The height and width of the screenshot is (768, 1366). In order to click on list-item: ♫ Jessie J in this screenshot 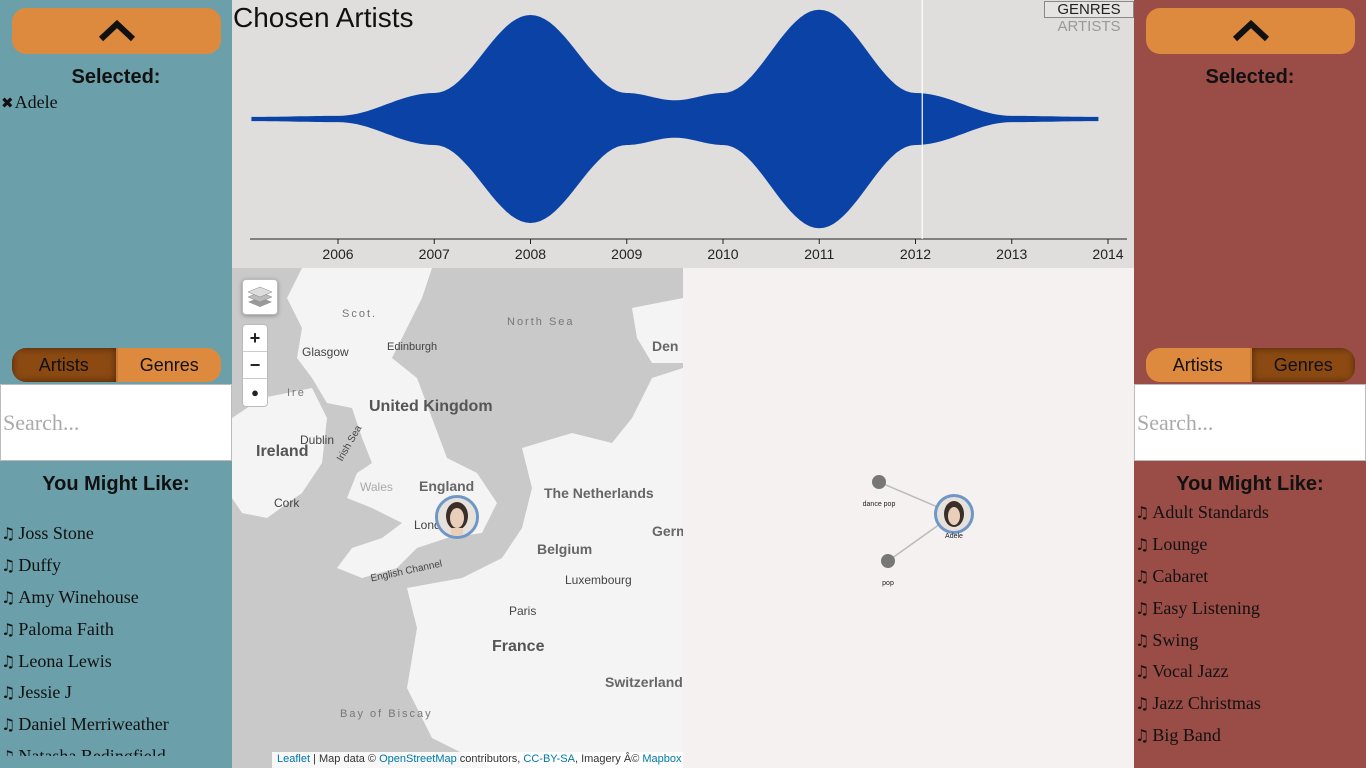, I will do `click(116, 693)`.